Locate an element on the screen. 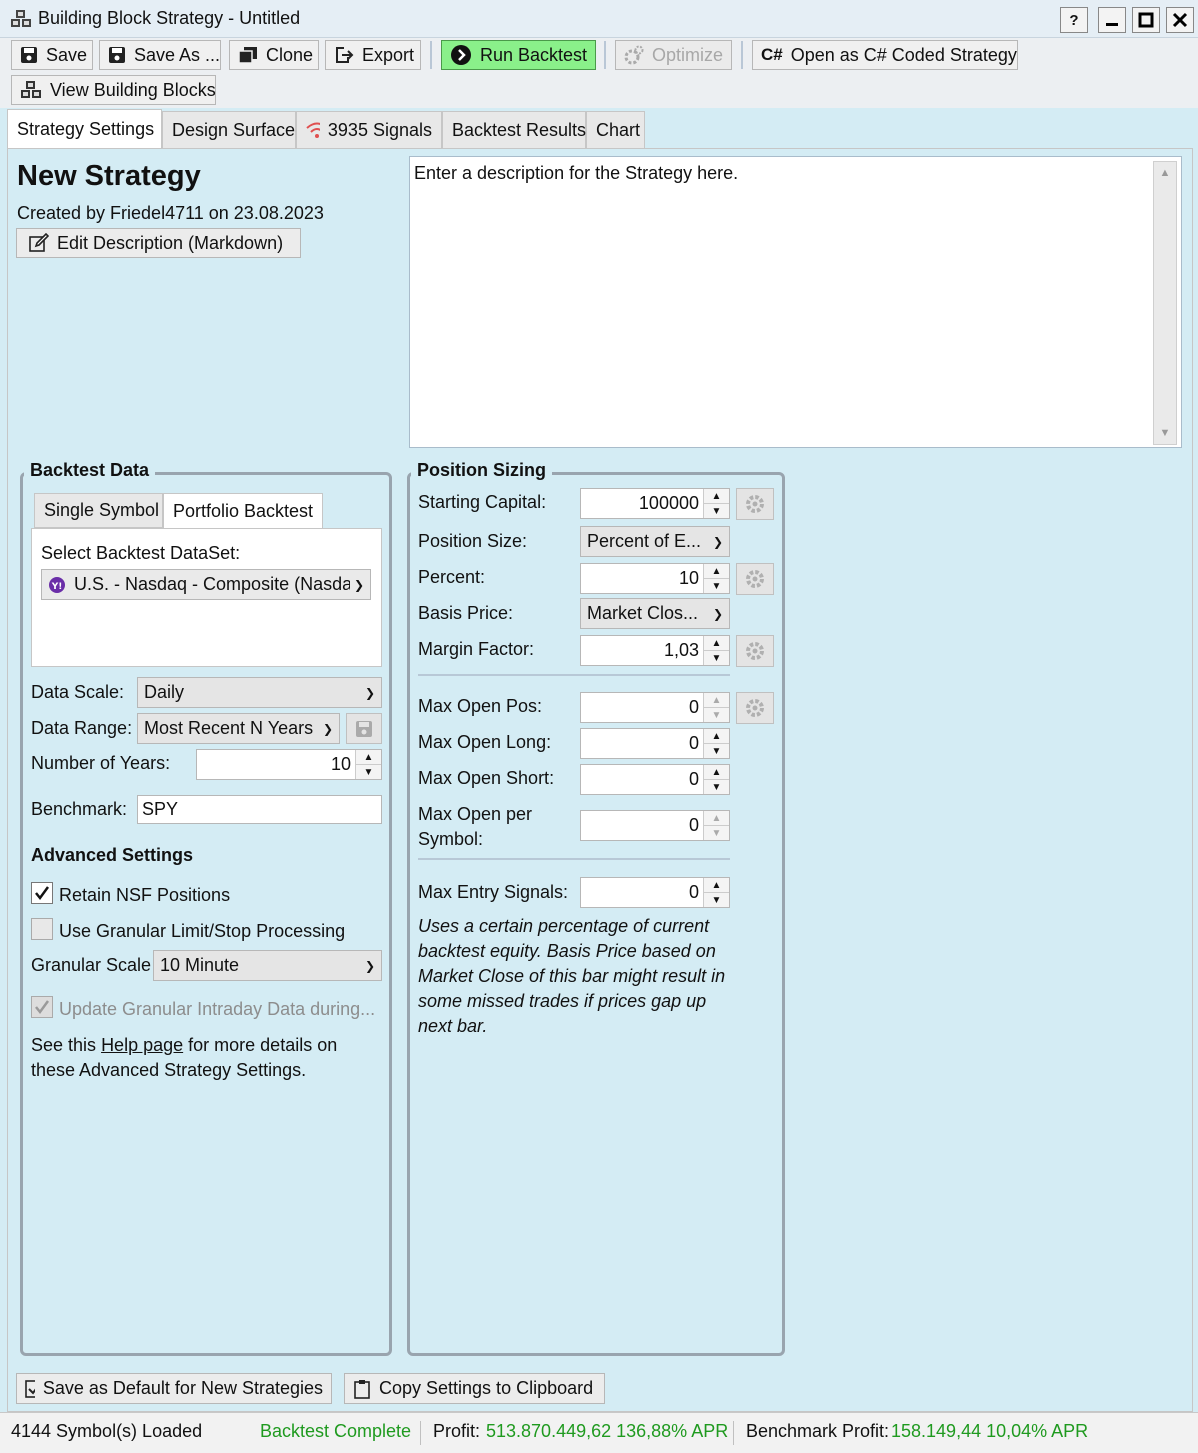 The height and width of the screenshot is (1453, 1198). position-size-label: Position Size: is located at coordinates (473, 541).